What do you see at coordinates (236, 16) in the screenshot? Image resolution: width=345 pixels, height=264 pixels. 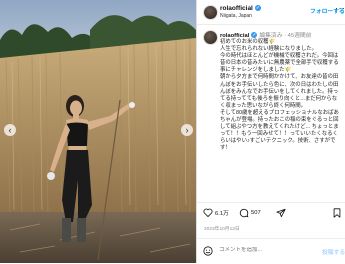 I see `location-link: Niigata, Japan` at bounding box center [236, 16].